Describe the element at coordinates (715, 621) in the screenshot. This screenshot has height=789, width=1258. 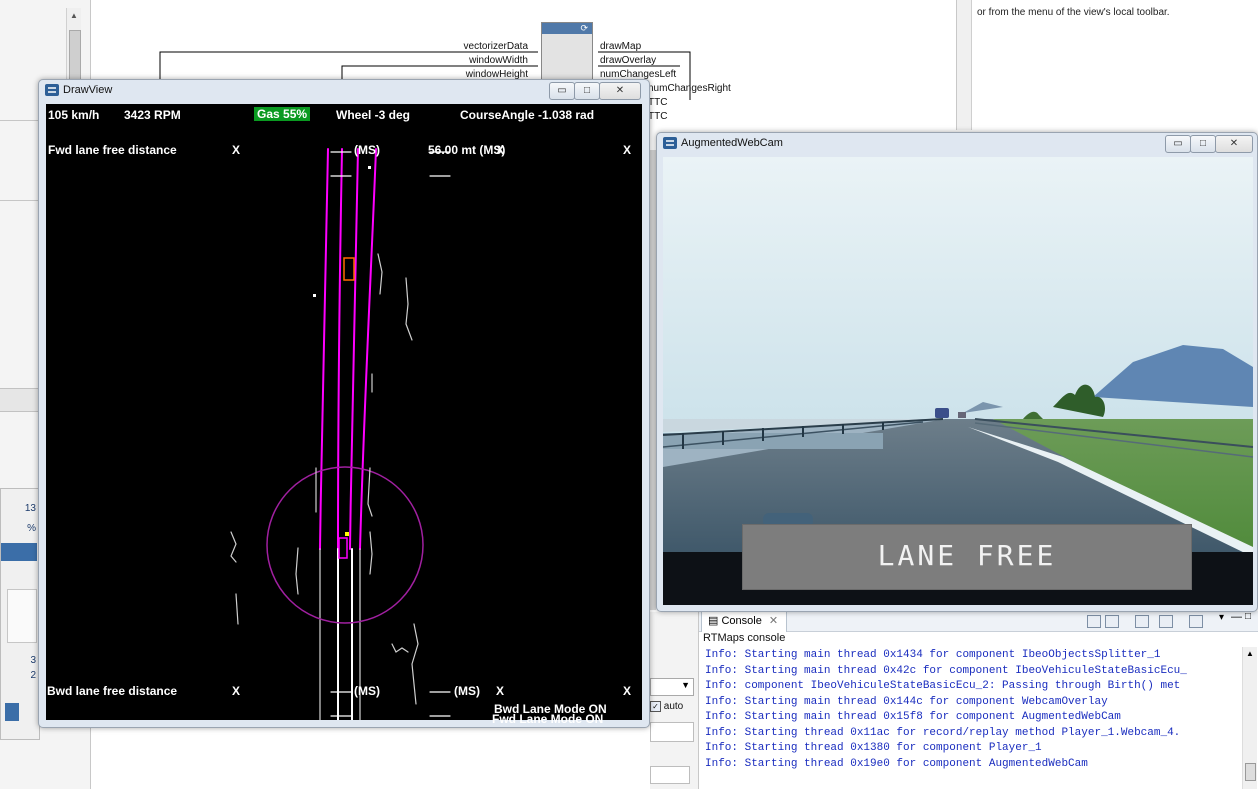
I see `console-icon: ▤` at that location.